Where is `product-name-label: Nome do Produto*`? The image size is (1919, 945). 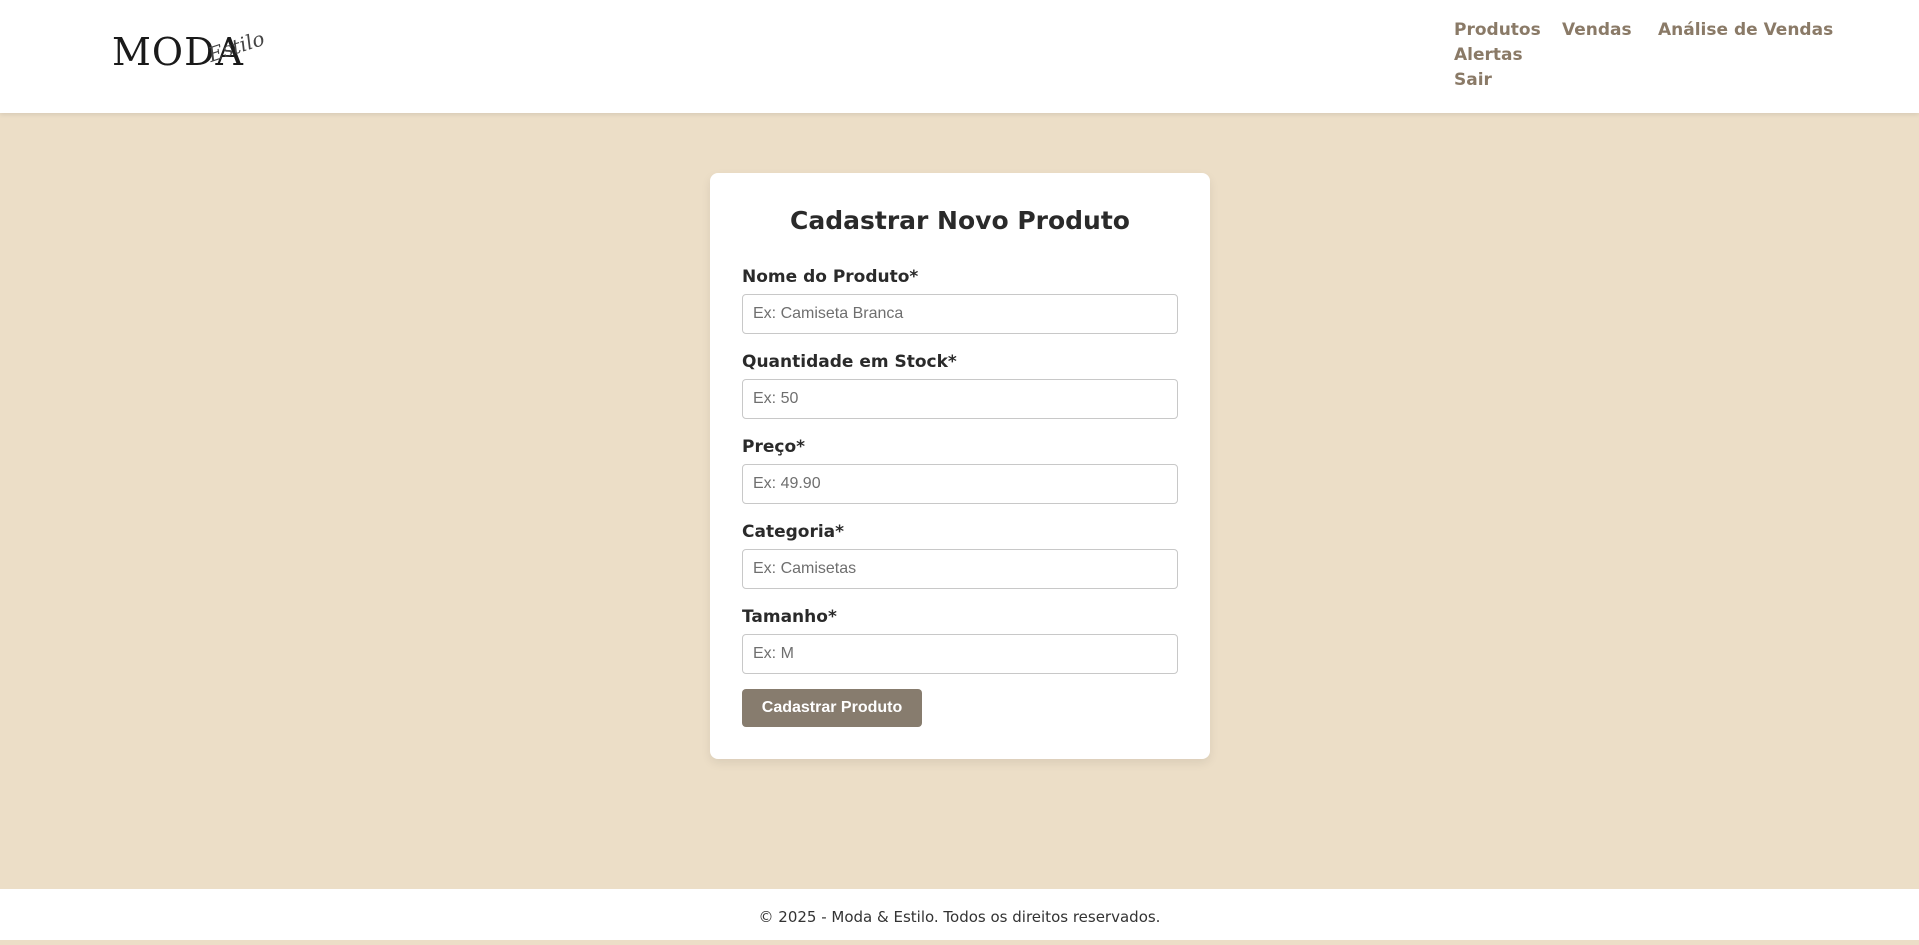 product-name-label: Nome do Produto* is located at coordinates (830, 277).